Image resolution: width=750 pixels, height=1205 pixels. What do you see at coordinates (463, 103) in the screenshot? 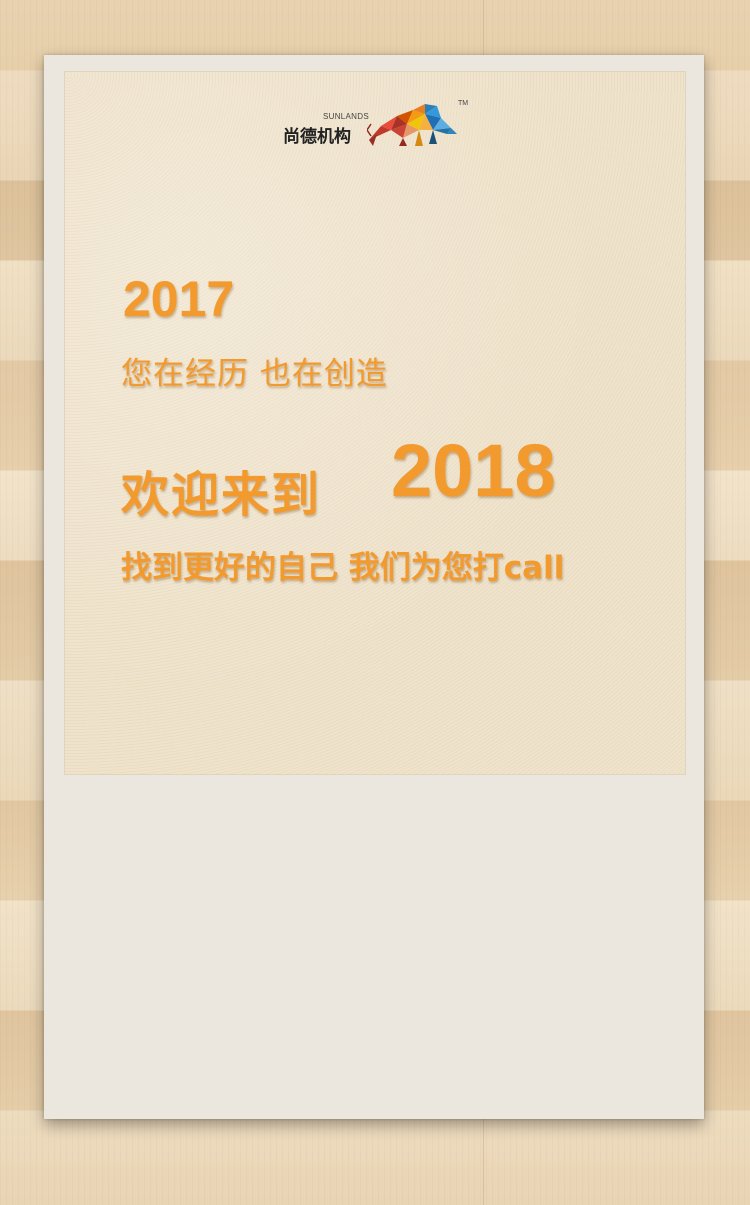
I see `trademark-mark: TM` at bounding box center [463, 103].